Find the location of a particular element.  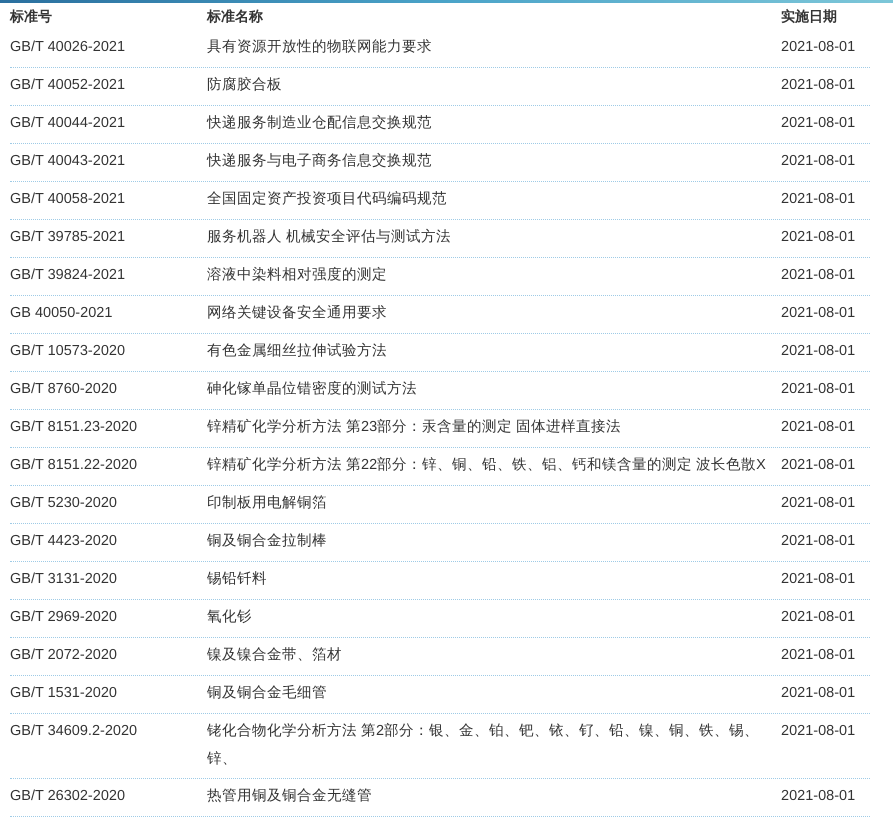

table-cell-text: 锌精矿化学分析方法 第23部分：汞含量的测定 固体进样直接法 is located at coordinates (414, 427).